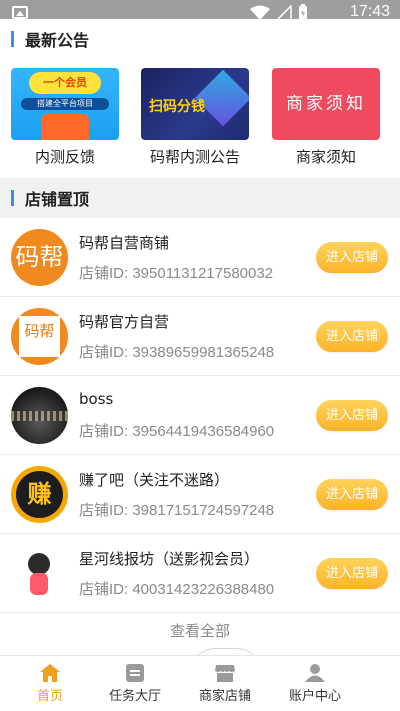 This screenshot has width=400, height=711. I want to click on shop-row: 码帮 码帮官方自营 店铺ID: 39389659981365248 进入店铺, so click(200, 336).